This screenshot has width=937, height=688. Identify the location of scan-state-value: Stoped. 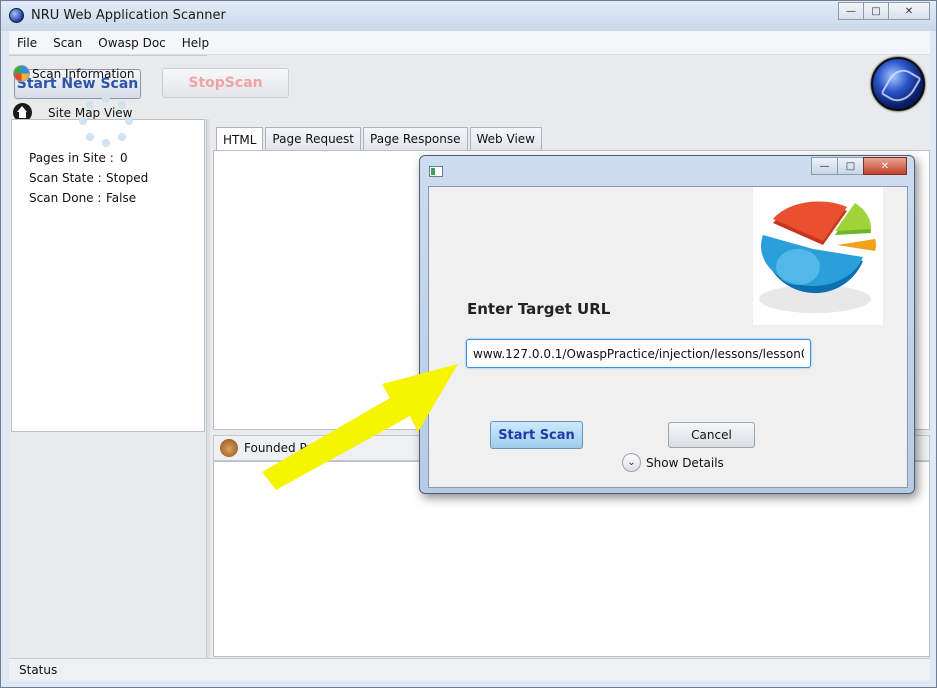
(127, 178).